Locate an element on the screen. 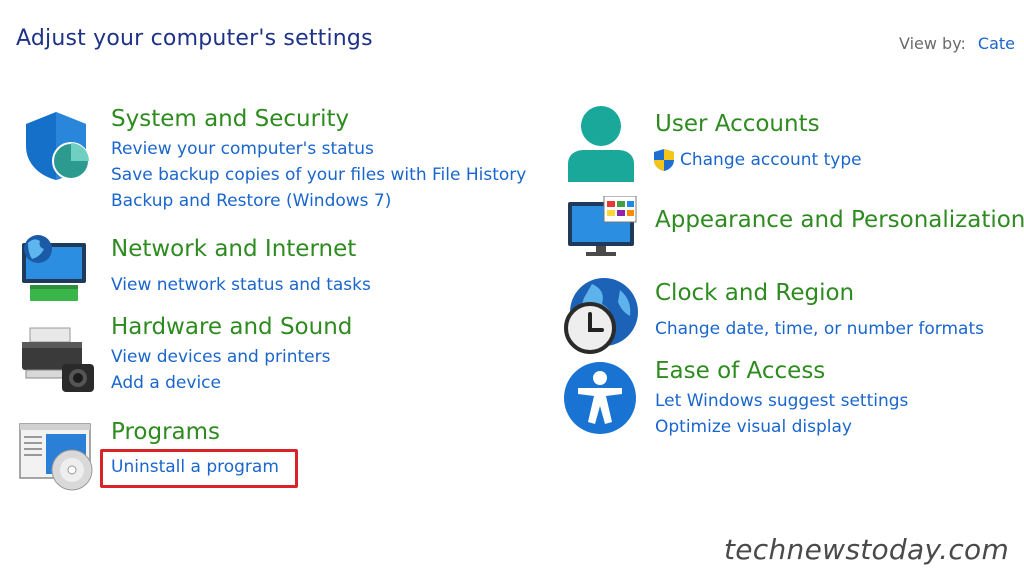  accessibility-icon is located at coordinates (600, 398).